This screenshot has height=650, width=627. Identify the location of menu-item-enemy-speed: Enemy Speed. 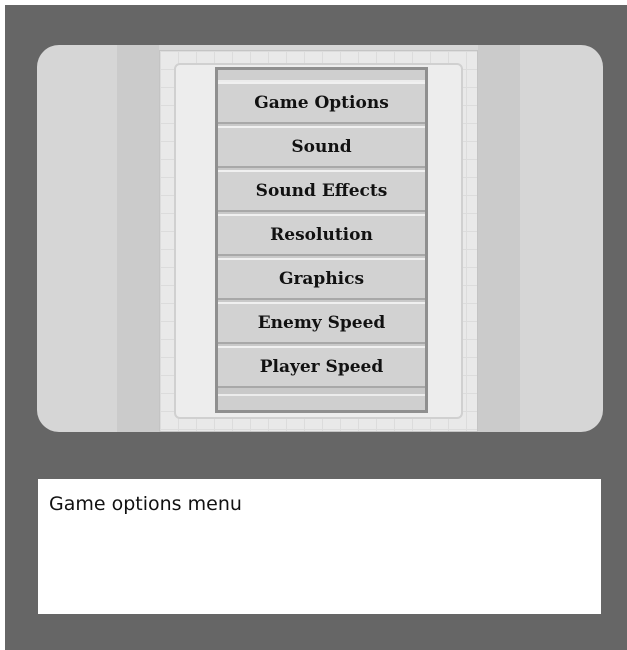
(321, 323).